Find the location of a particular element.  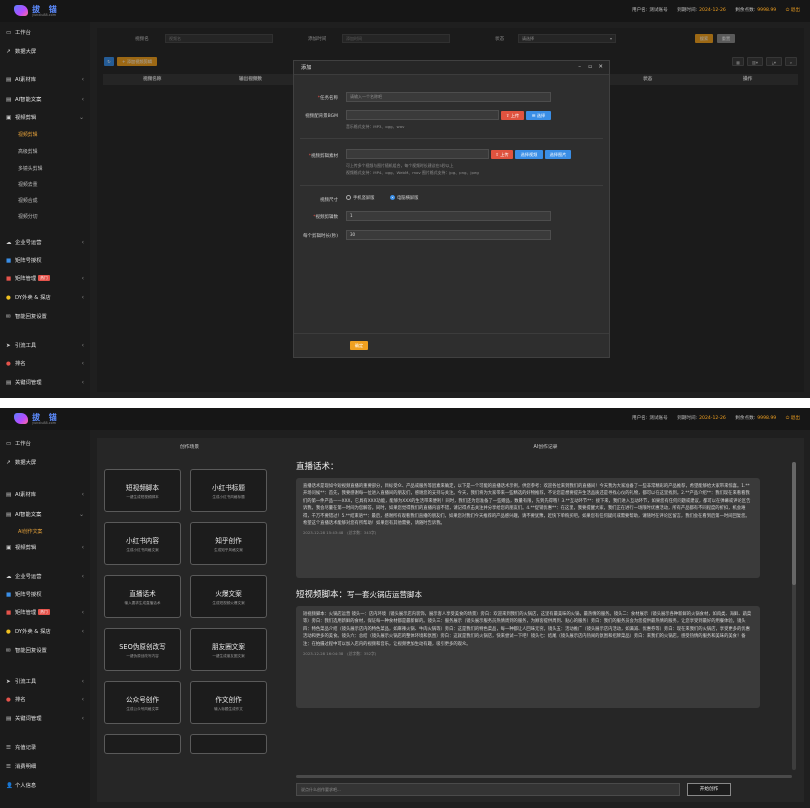

minimize-icon: – is located at coordinates (579, 67).